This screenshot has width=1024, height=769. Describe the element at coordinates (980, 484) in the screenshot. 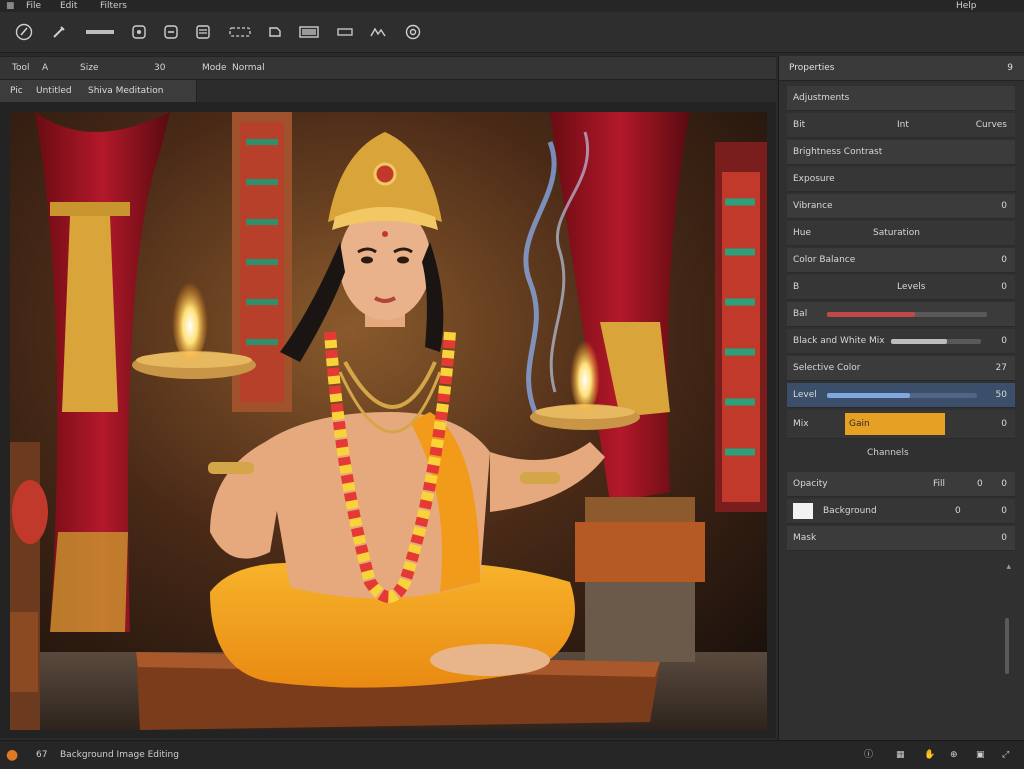

I see `opacity-value: 0` at that location.